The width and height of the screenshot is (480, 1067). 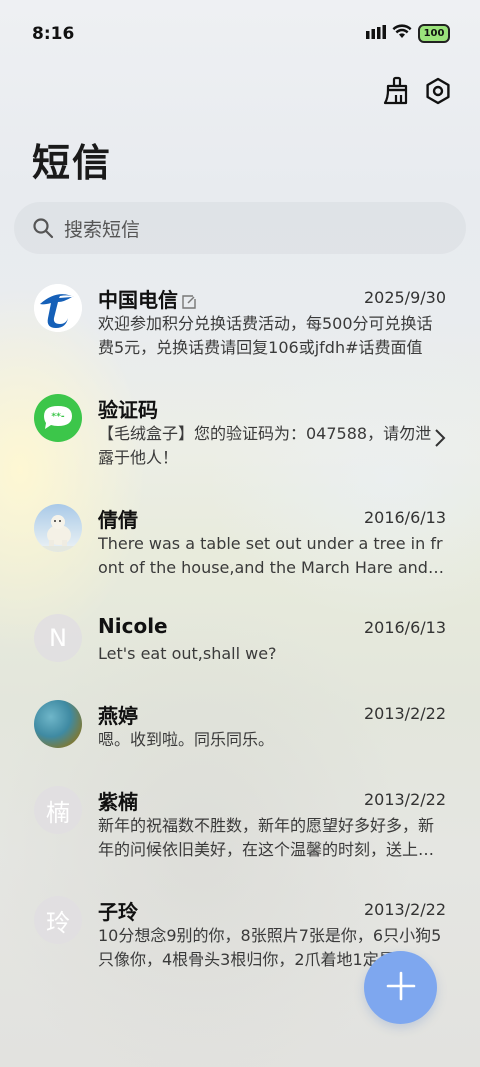 I want to click on china-telecom-avatar, so click(x=58, y=308).